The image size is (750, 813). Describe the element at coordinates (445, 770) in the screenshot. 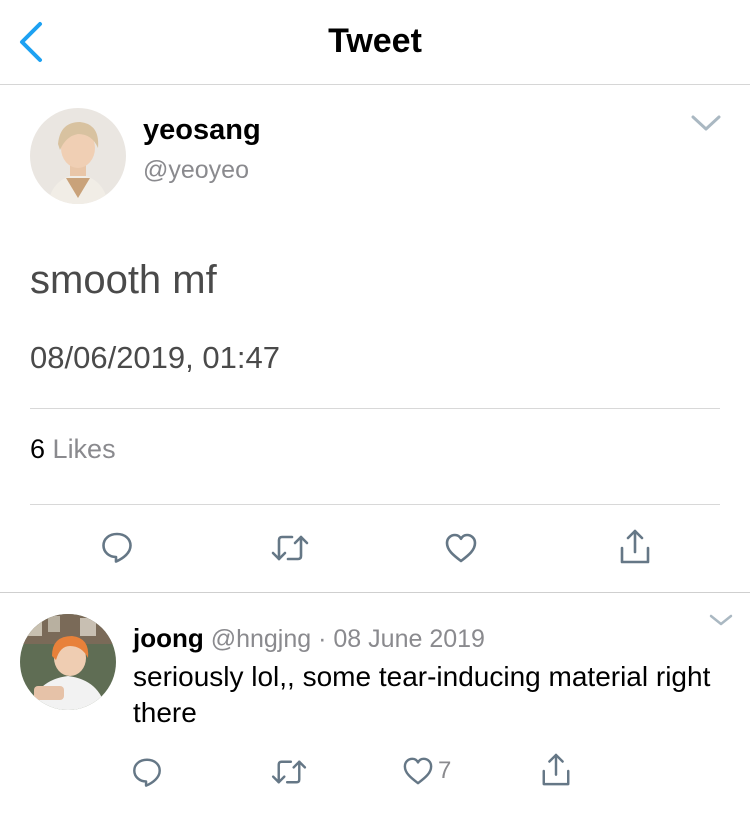

I see `reply-like-count: 7` at that location.